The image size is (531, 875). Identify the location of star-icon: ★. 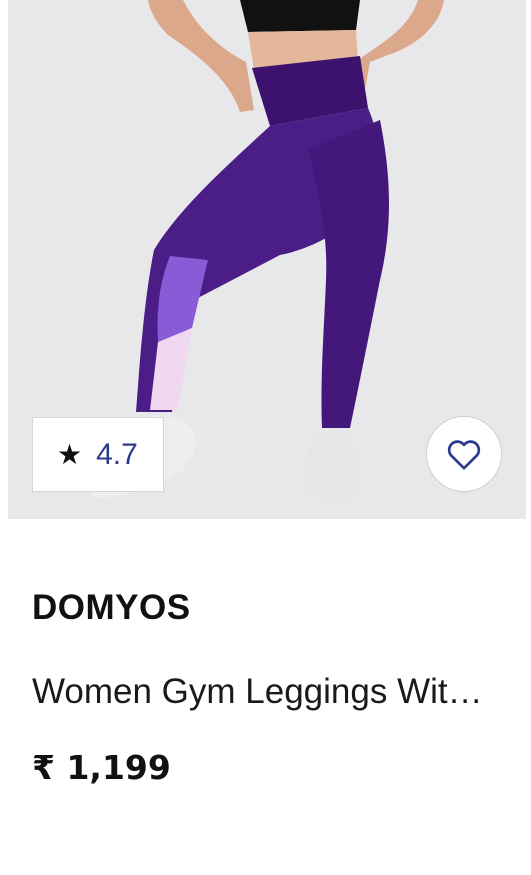
(70, 454).